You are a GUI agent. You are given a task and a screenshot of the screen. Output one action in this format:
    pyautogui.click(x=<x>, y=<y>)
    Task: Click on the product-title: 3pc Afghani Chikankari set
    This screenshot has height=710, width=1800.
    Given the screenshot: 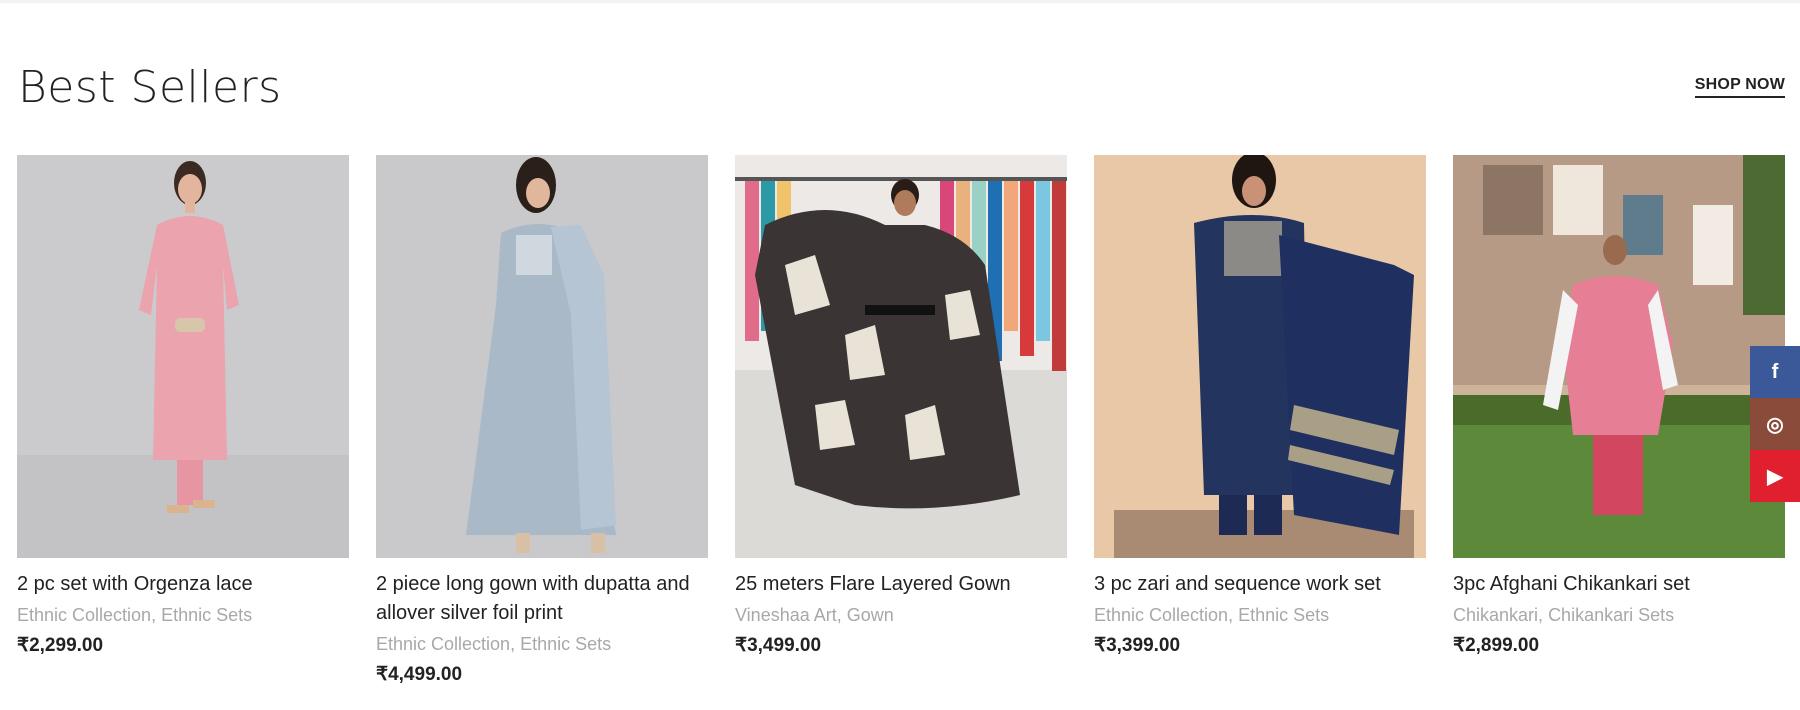 What is the action you would take?
    pyautogui.click(x=1619, y=584)
    